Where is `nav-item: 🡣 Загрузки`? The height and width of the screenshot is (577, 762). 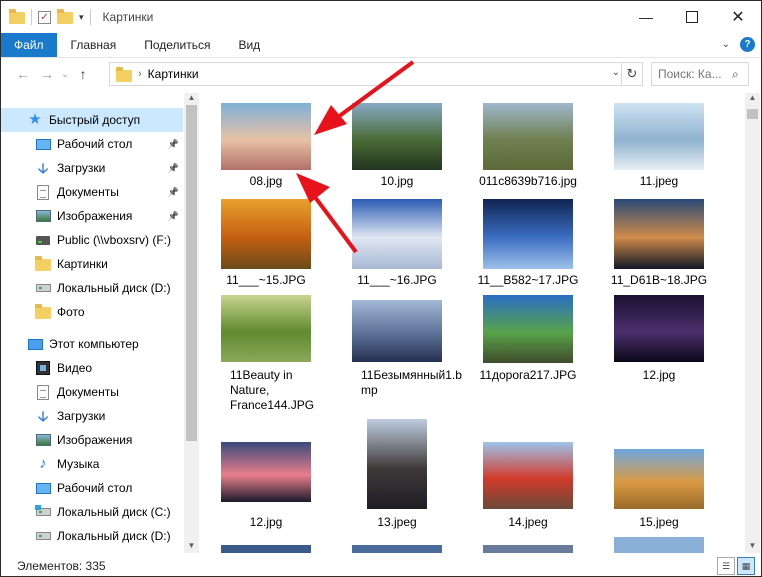
nav-item: 🡣 Загрузки is located at coordinates (92, 416).